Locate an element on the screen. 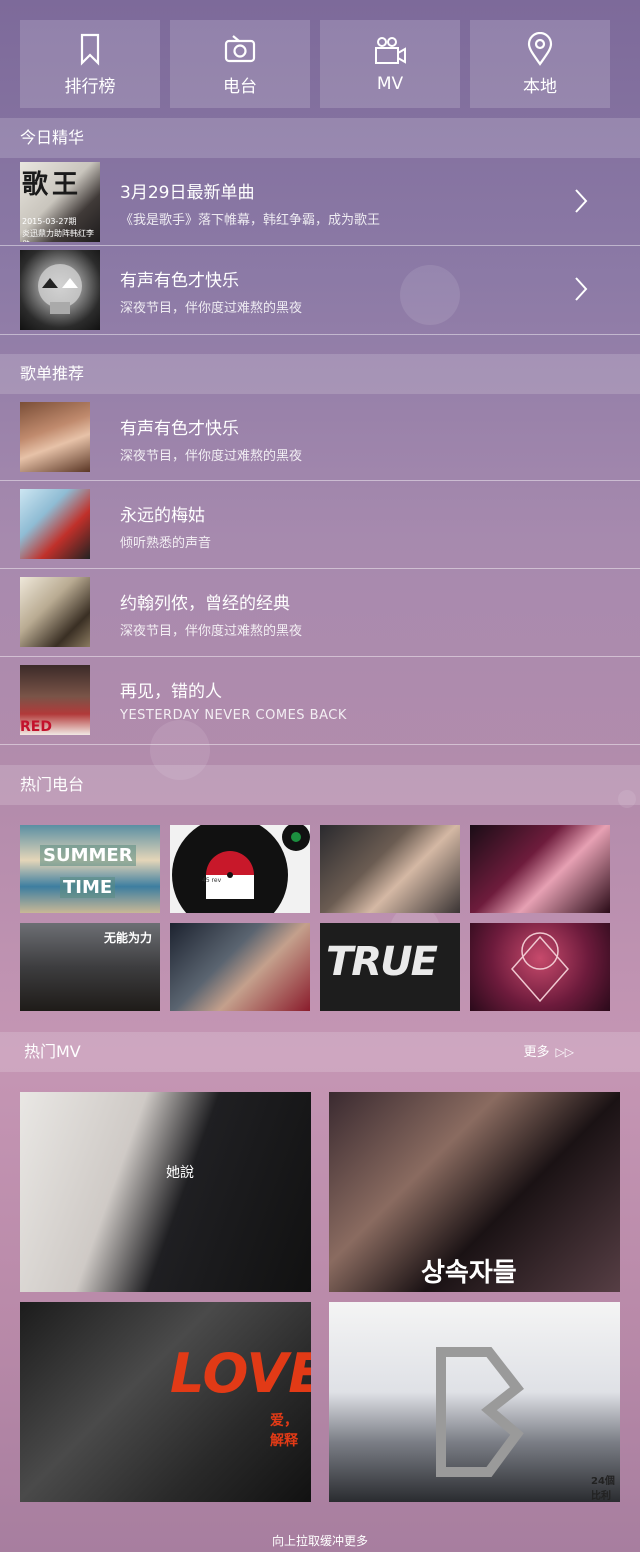  radio-icon is located at coordinates (240, 48).